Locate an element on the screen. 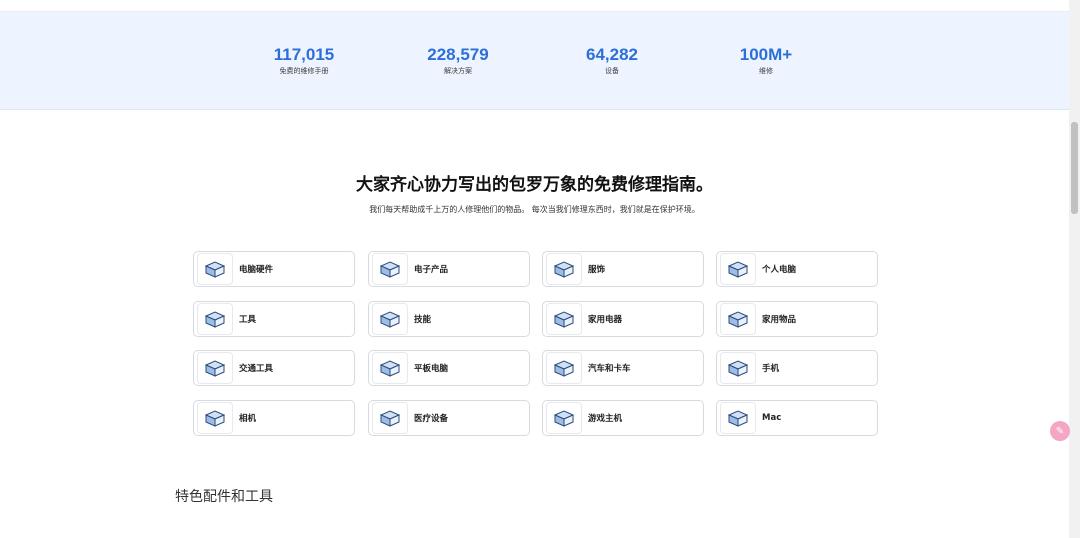  category-card: 工具 is located at coordinates (274, 319).